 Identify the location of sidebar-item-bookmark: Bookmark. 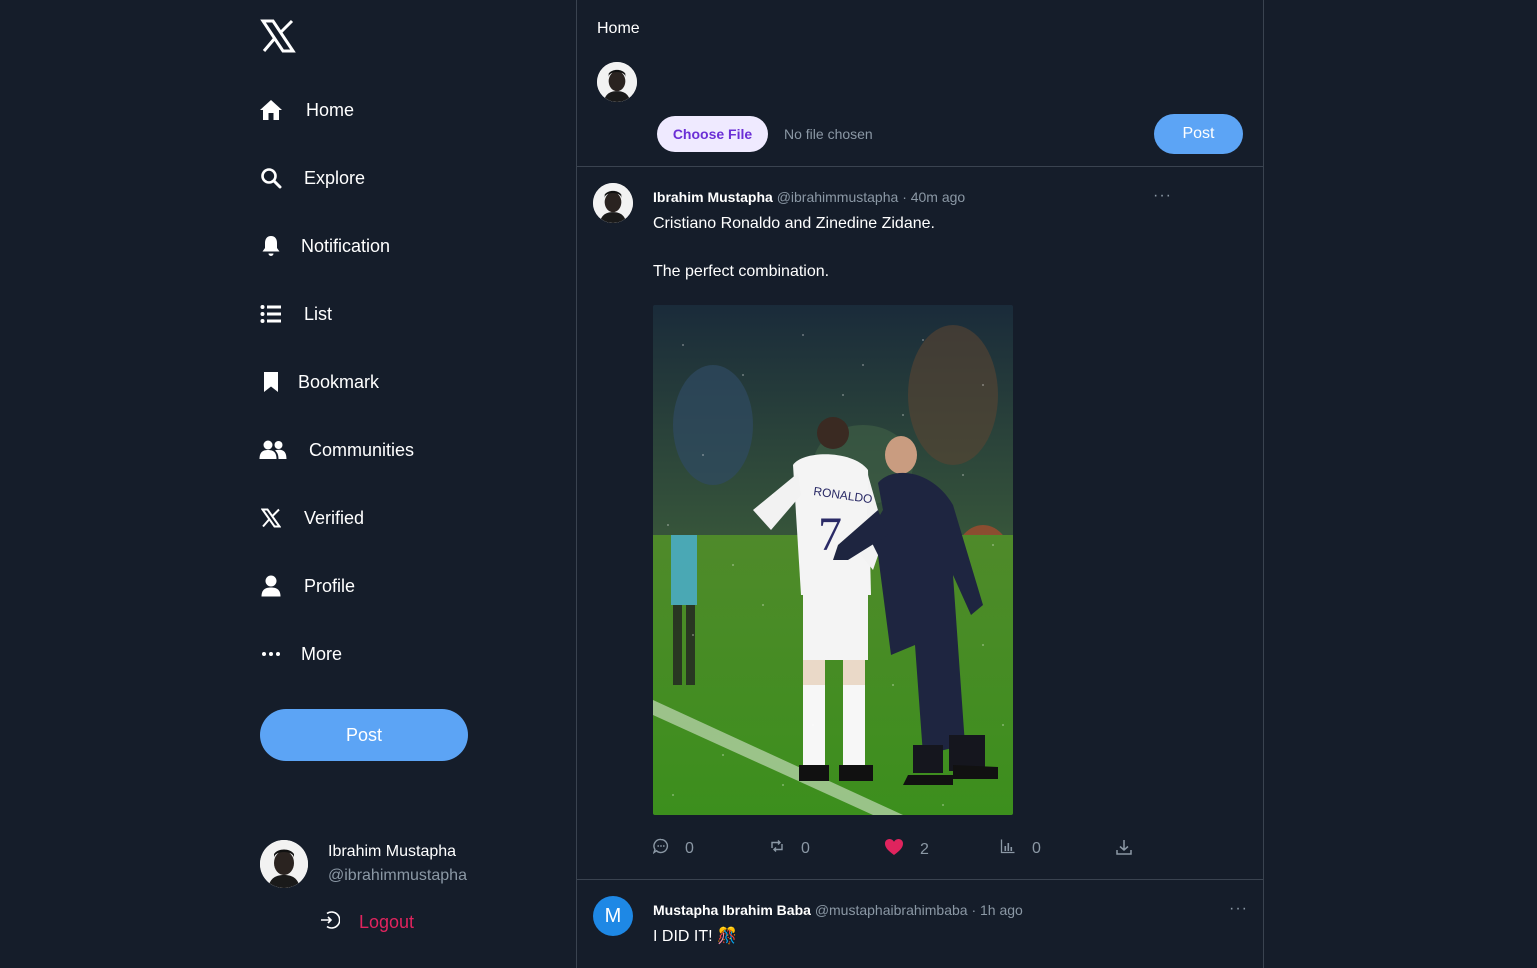
(318, 382).